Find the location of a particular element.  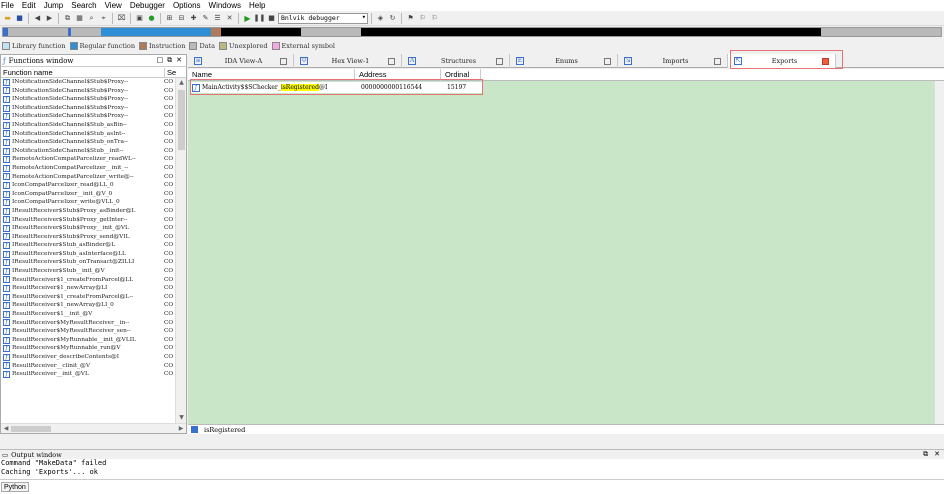

save-icon: ■ is located at coordinates (19, 18).